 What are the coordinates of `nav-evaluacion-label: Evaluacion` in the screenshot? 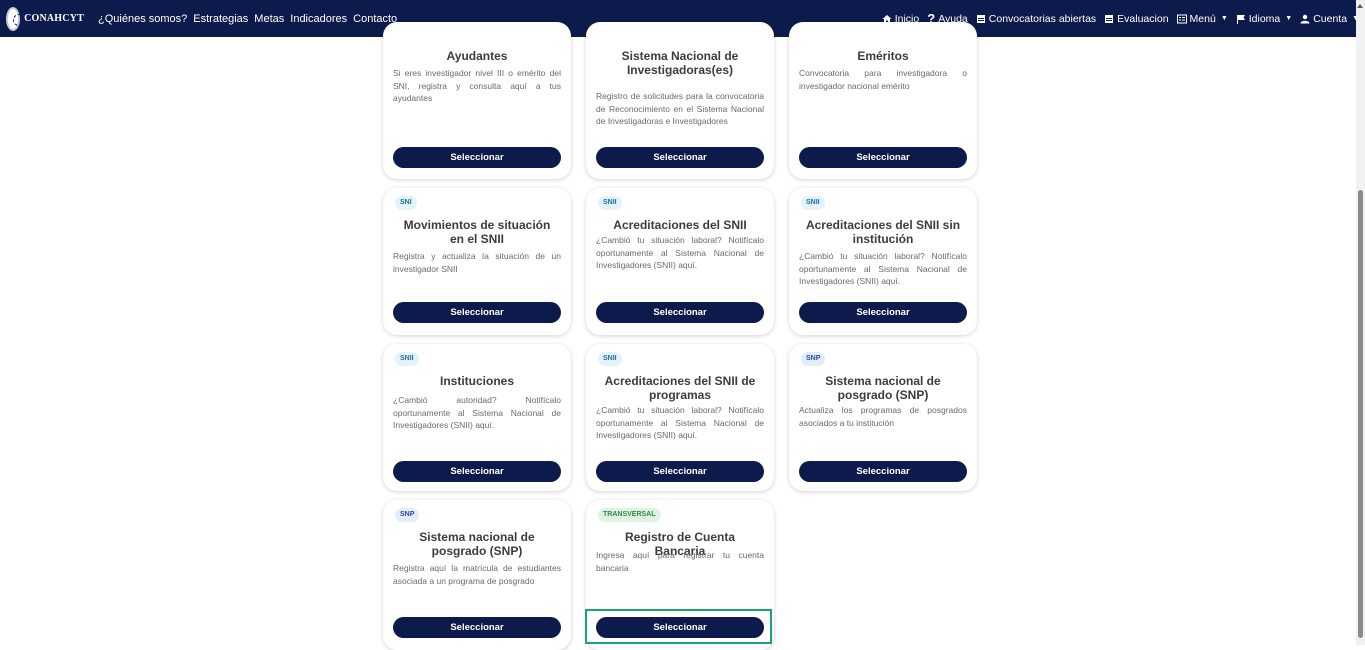 It's located at (1143, 18).